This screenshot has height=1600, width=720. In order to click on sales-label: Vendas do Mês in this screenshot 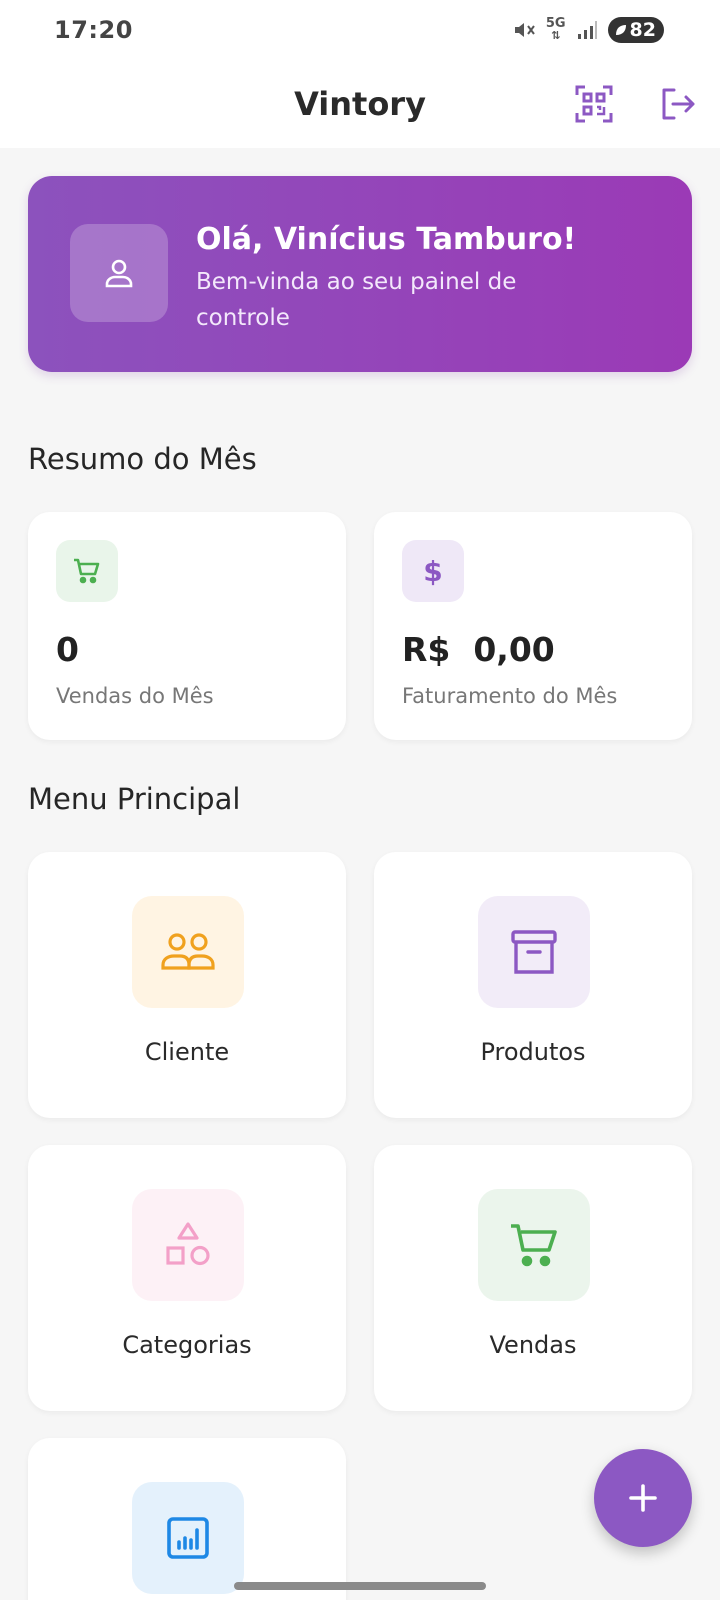, I will do `click(135, 696)`.